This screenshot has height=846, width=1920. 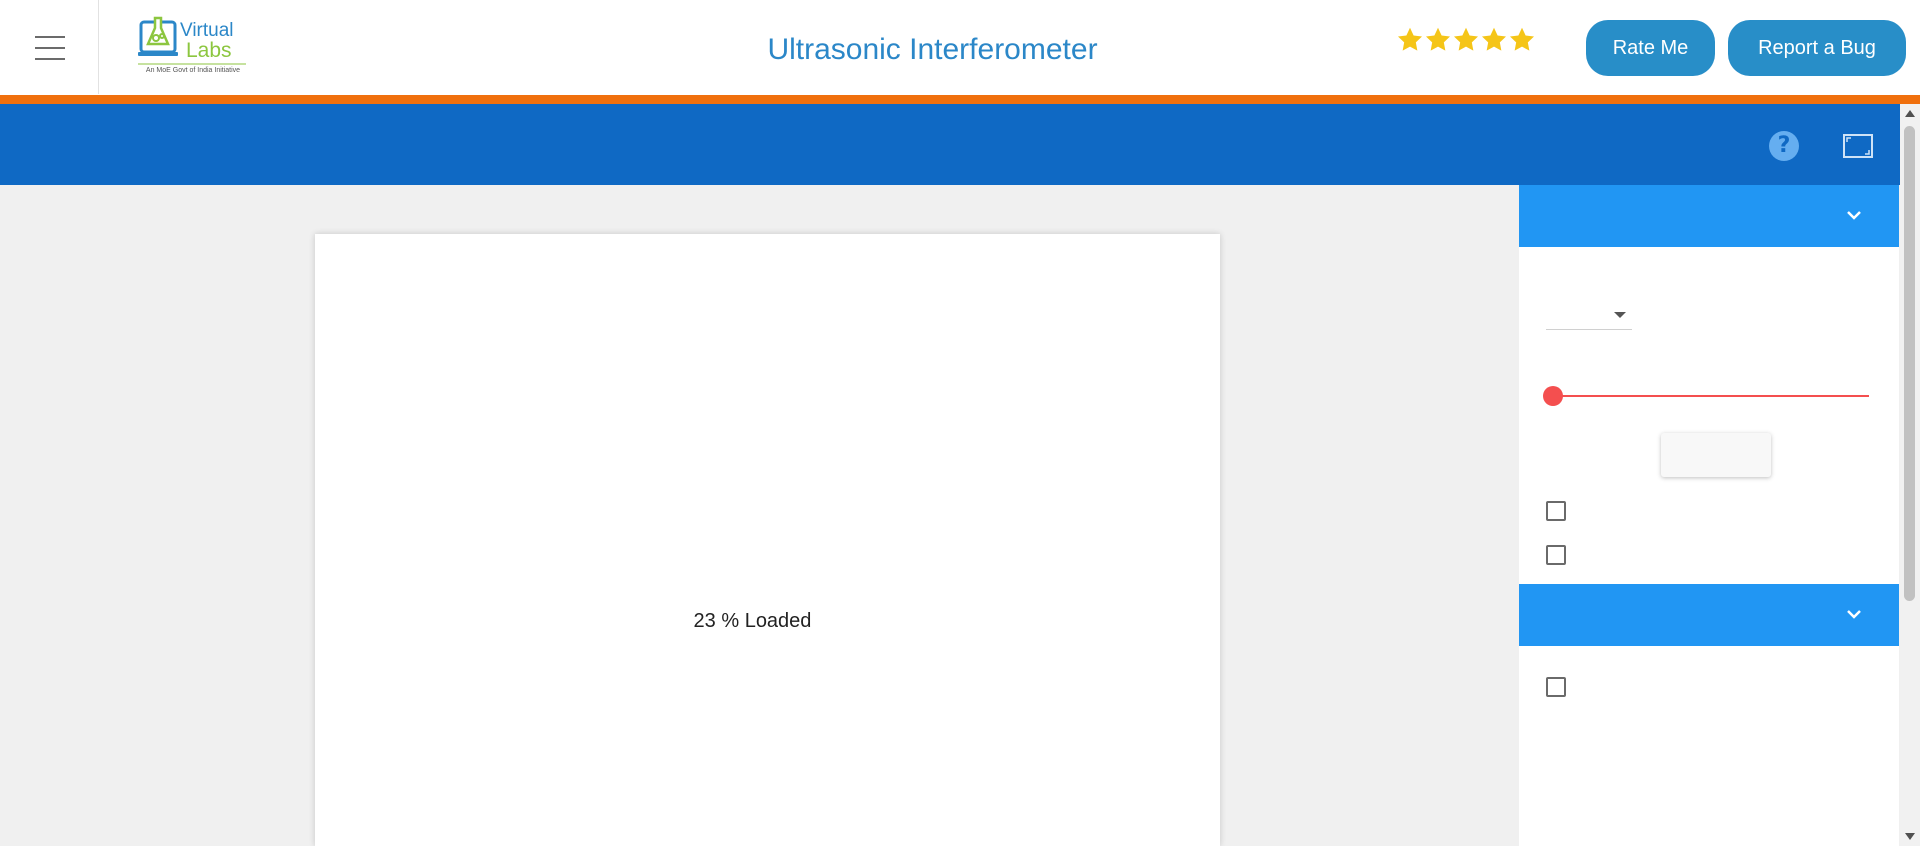 What do you see at coordinates (1709, 615) in the screenshot?
I see `accordion-header-options` at bounding box center [1709, 615].